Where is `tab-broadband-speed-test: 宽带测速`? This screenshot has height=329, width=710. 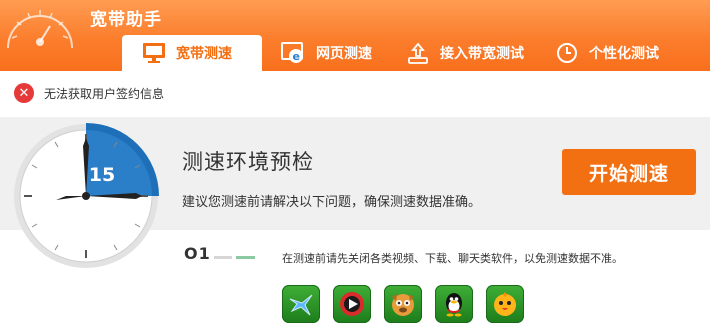 tab-broadband-speed-test: 宽带测速 is located at coordinates (192, 53).